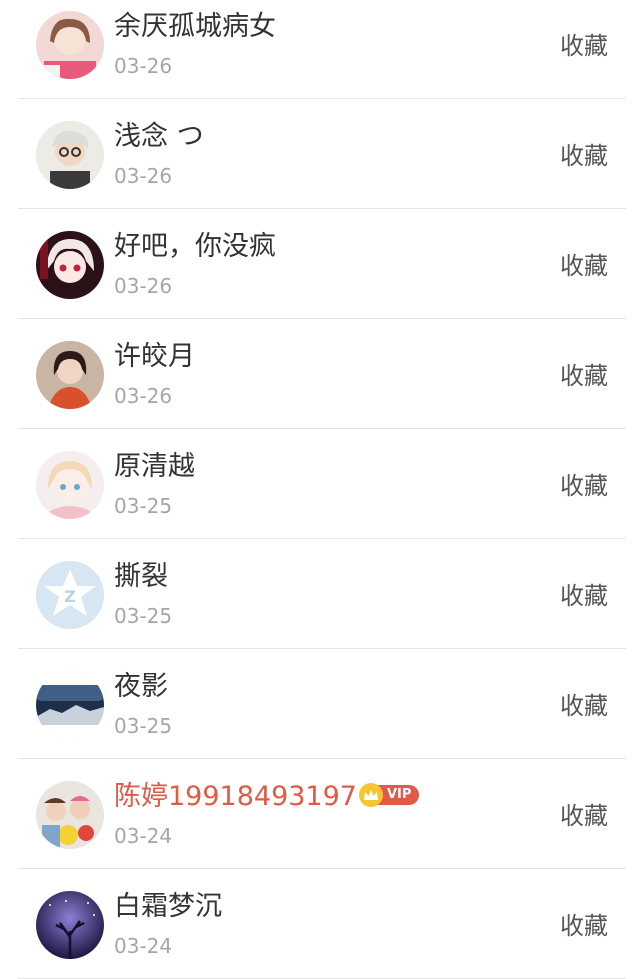 The width and height of the screenshot is (640, 979). I want to click on vip-badge: VIP, so click(389, 794).